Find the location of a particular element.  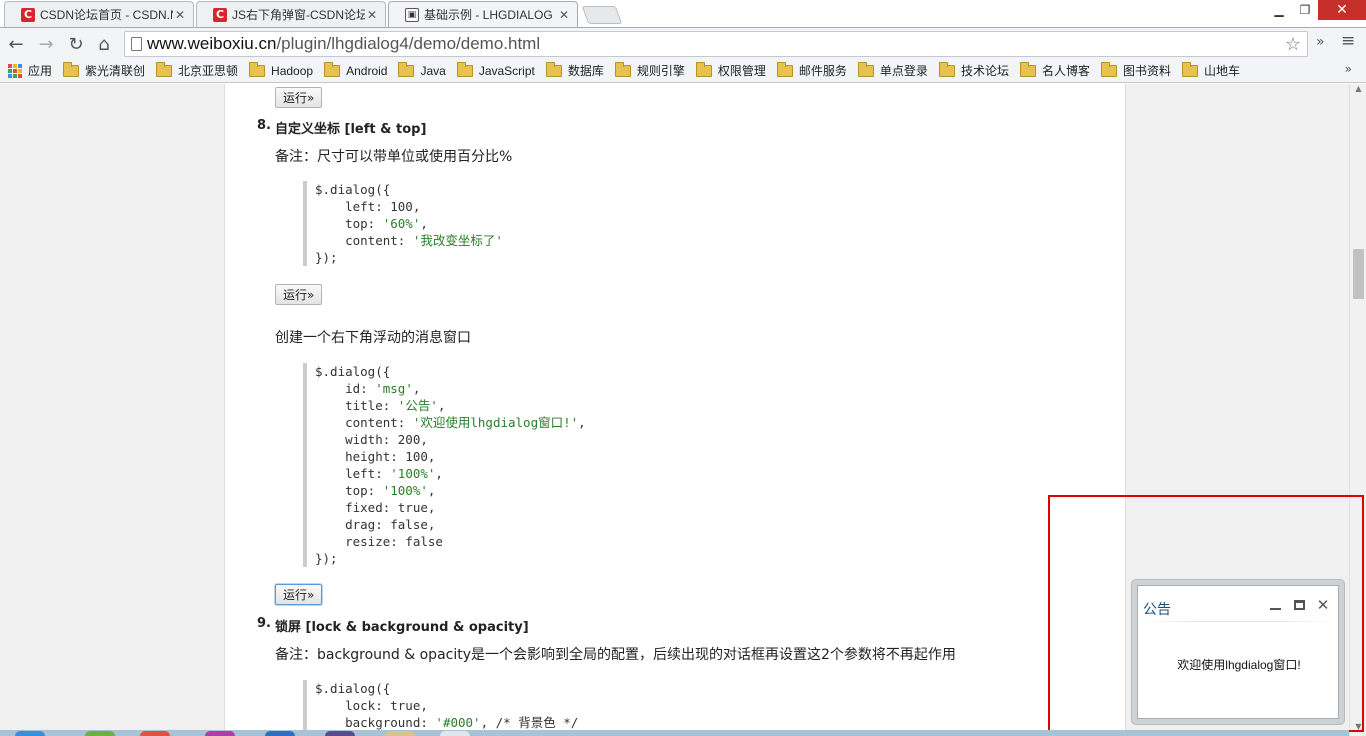

bookmark-label: 技术论坛 is located at coordinates (984, 71).